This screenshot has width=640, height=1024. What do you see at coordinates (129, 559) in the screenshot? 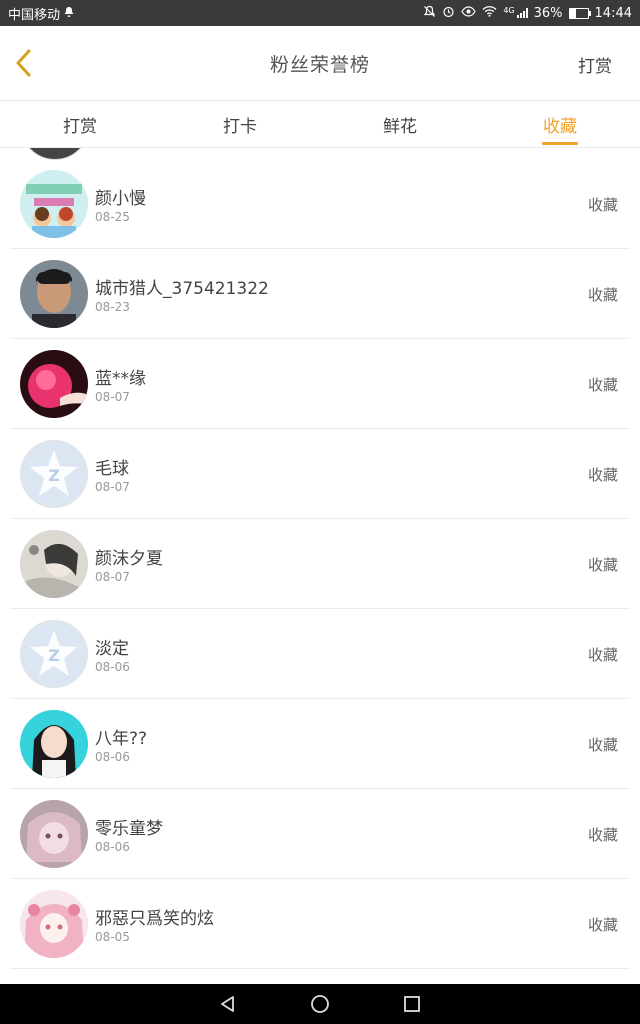
I see `user-name: 颜沫夕夏` at bounding box center [129, 559].